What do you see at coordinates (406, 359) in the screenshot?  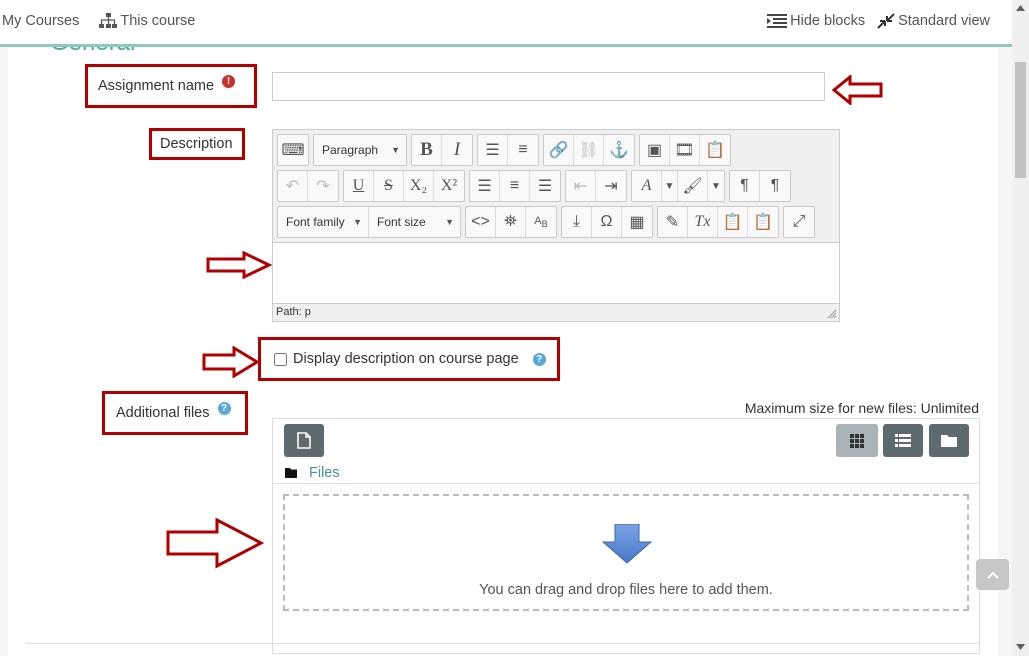 I see `display-description-label: Display description on course page` at bounding box center [406, 359].